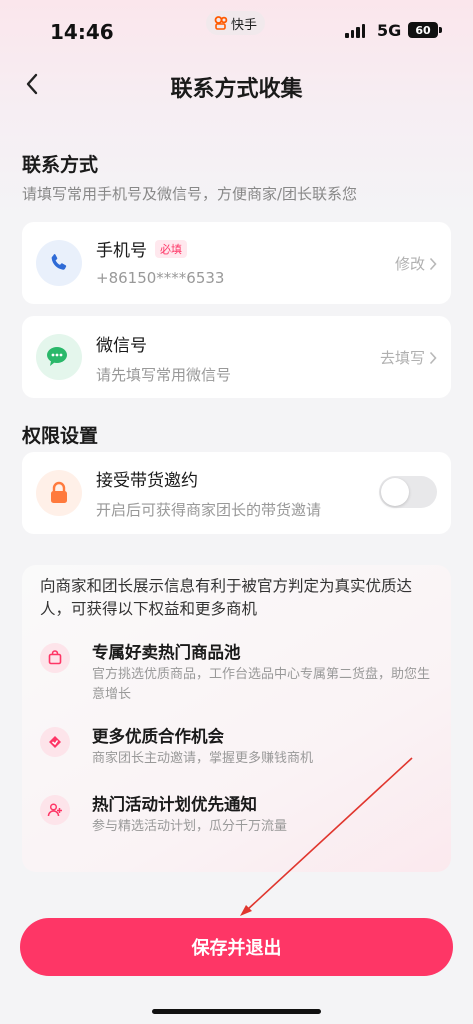 The width and height of the screenshot is (473, 1024). I want to click on benefit-description: 商家团长主动邀请，掌握更多赚钱商机, so click(203, 758).